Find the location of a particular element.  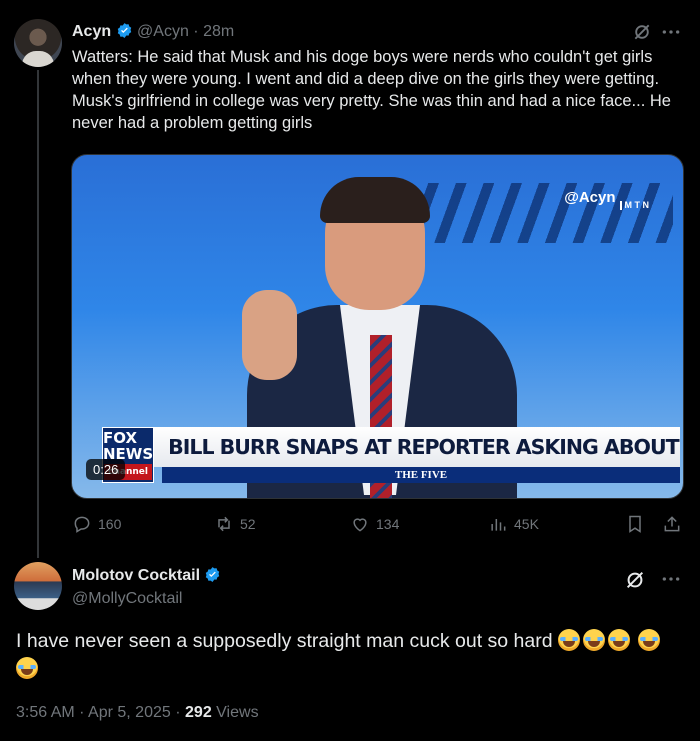

reply-author-name: Molotov Cocktail is located at coordinates (136, 575).